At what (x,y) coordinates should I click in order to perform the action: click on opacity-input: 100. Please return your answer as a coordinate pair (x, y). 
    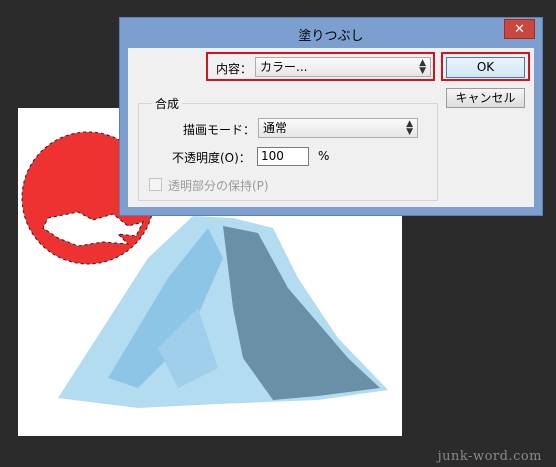
    Looking at the image, I should click on (283, 156).